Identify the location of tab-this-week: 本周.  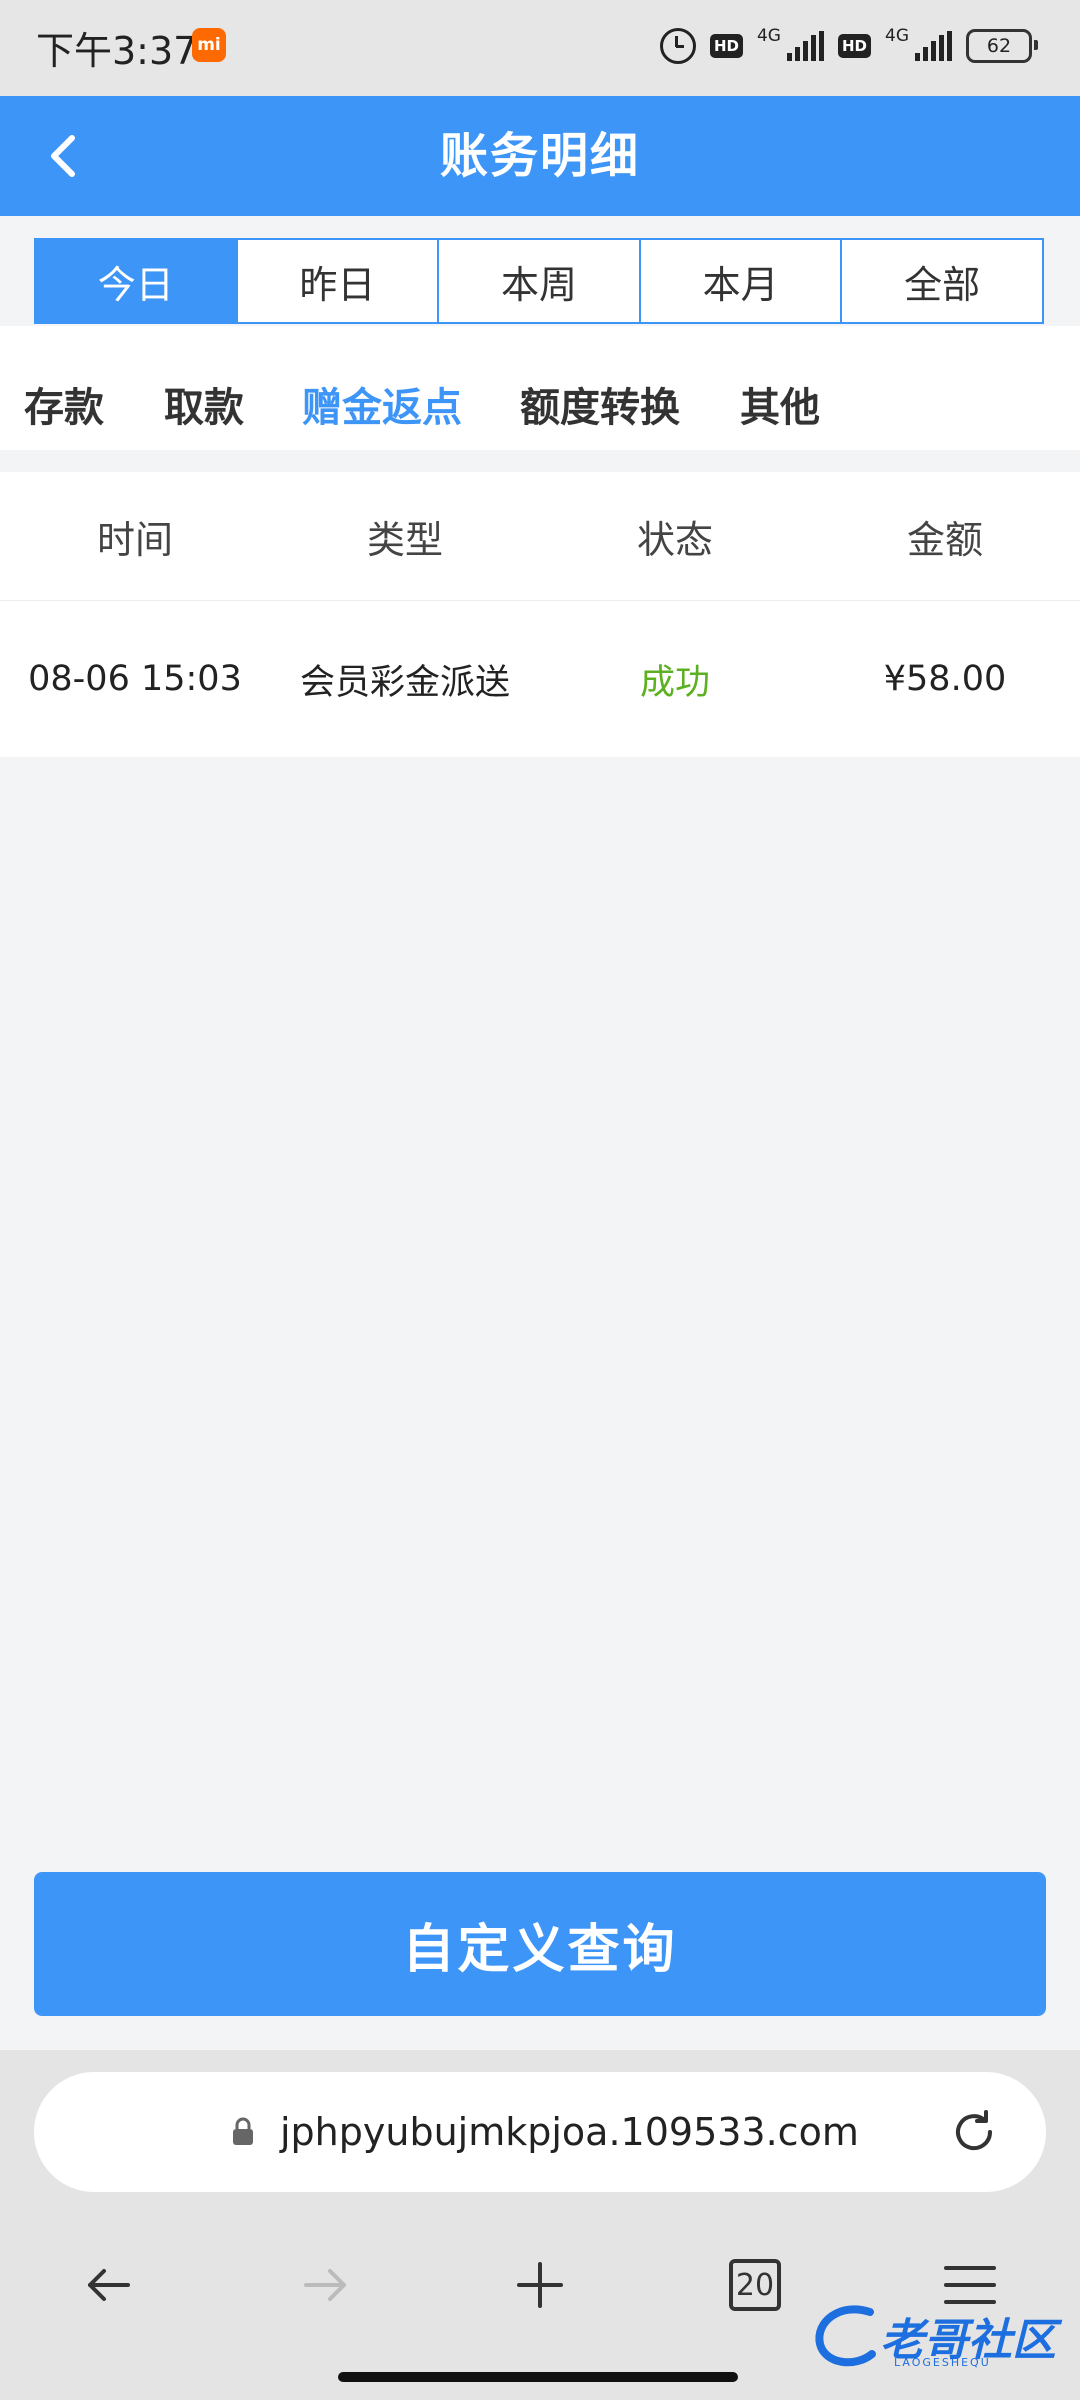
(538, 281).